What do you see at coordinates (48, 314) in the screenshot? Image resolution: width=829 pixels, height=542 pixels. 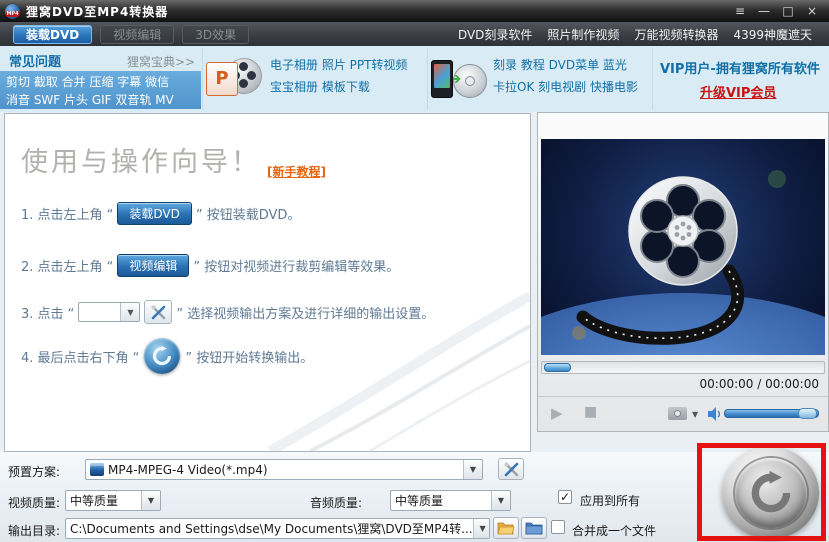 I see `step3-text: 3. 点击 “` at bounding box center [48, 314].